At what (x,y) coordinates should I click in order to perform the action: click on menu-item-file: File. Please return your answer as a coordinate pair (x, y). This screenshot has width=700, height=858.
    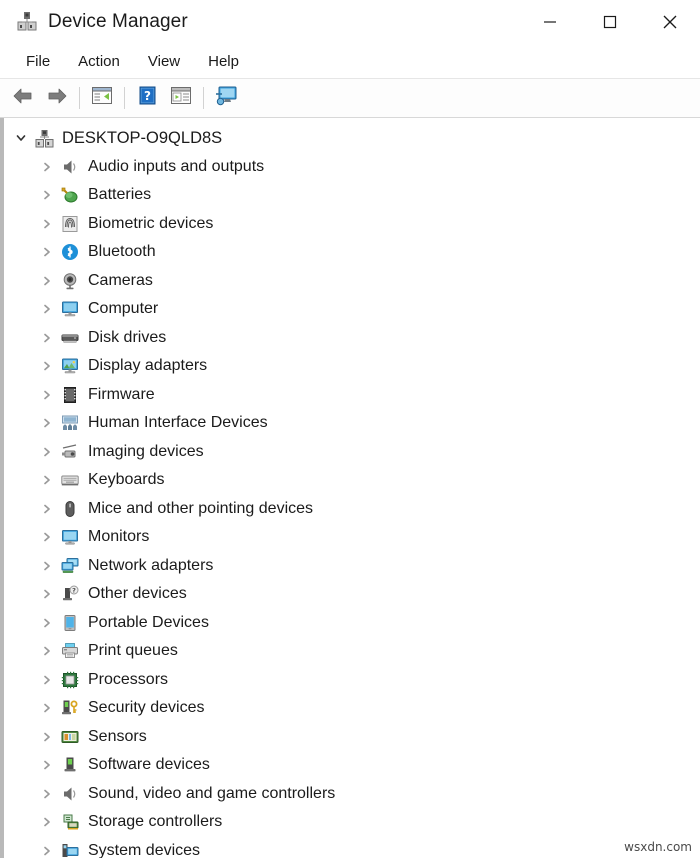
    Looking at the image, I should click on (38, 61).